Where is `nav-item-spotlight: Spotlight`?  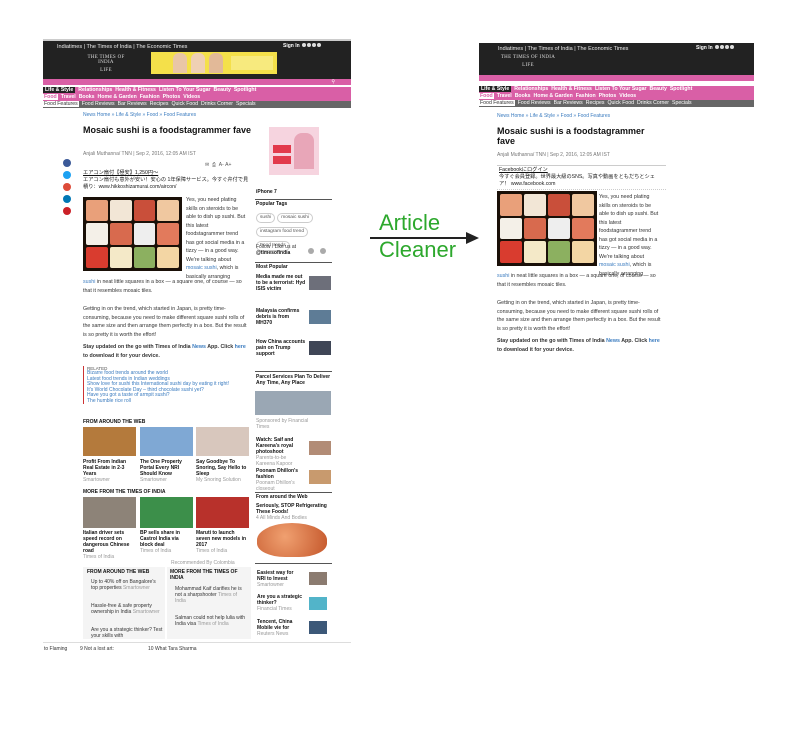 nav-item-spotlight: Spotlight is located at coordinates (681, 89).